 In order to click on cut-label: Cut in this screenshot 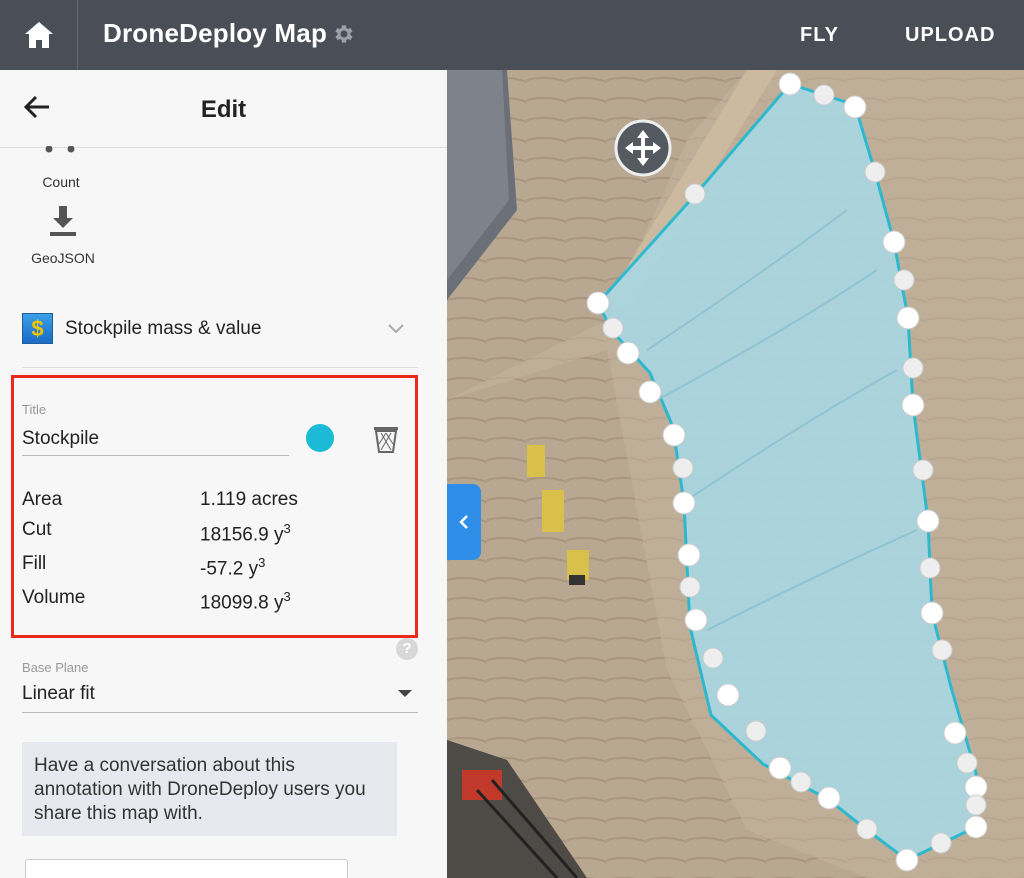, I will do `click(37, 529)`.